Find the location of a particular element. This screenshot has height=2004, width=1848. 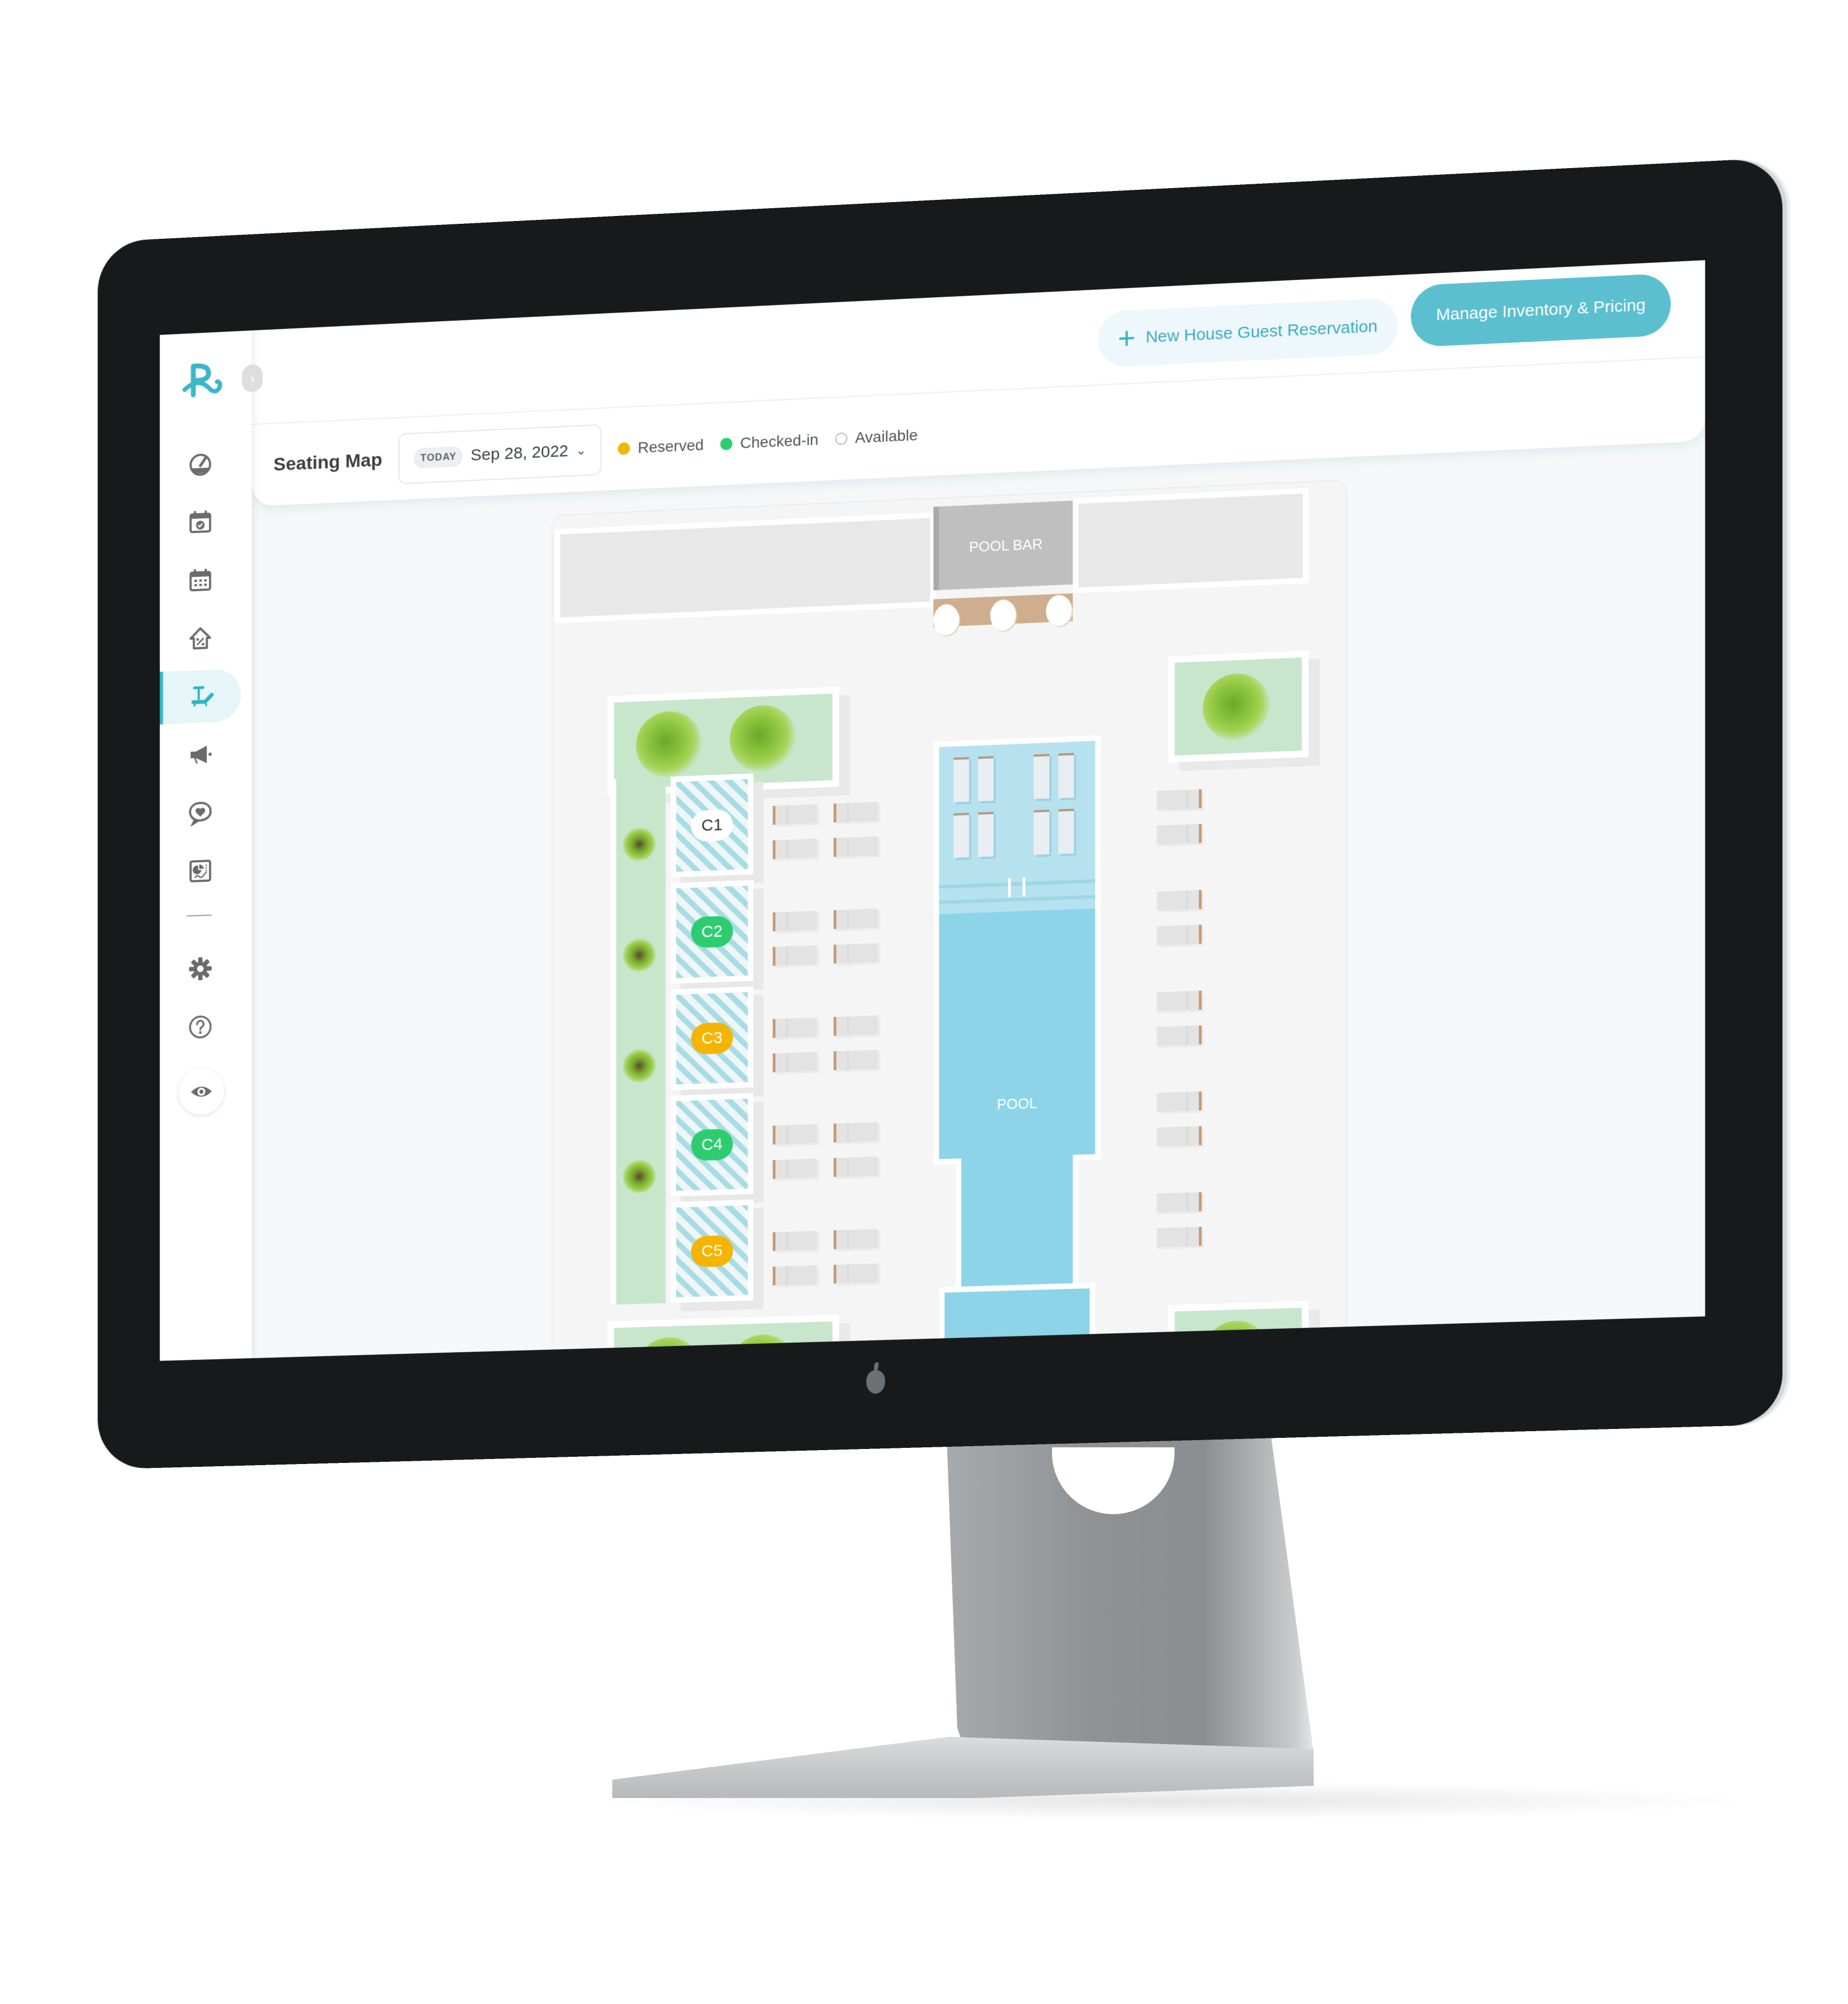

cabana-c1: C1 is located at coordinates (712, 825).